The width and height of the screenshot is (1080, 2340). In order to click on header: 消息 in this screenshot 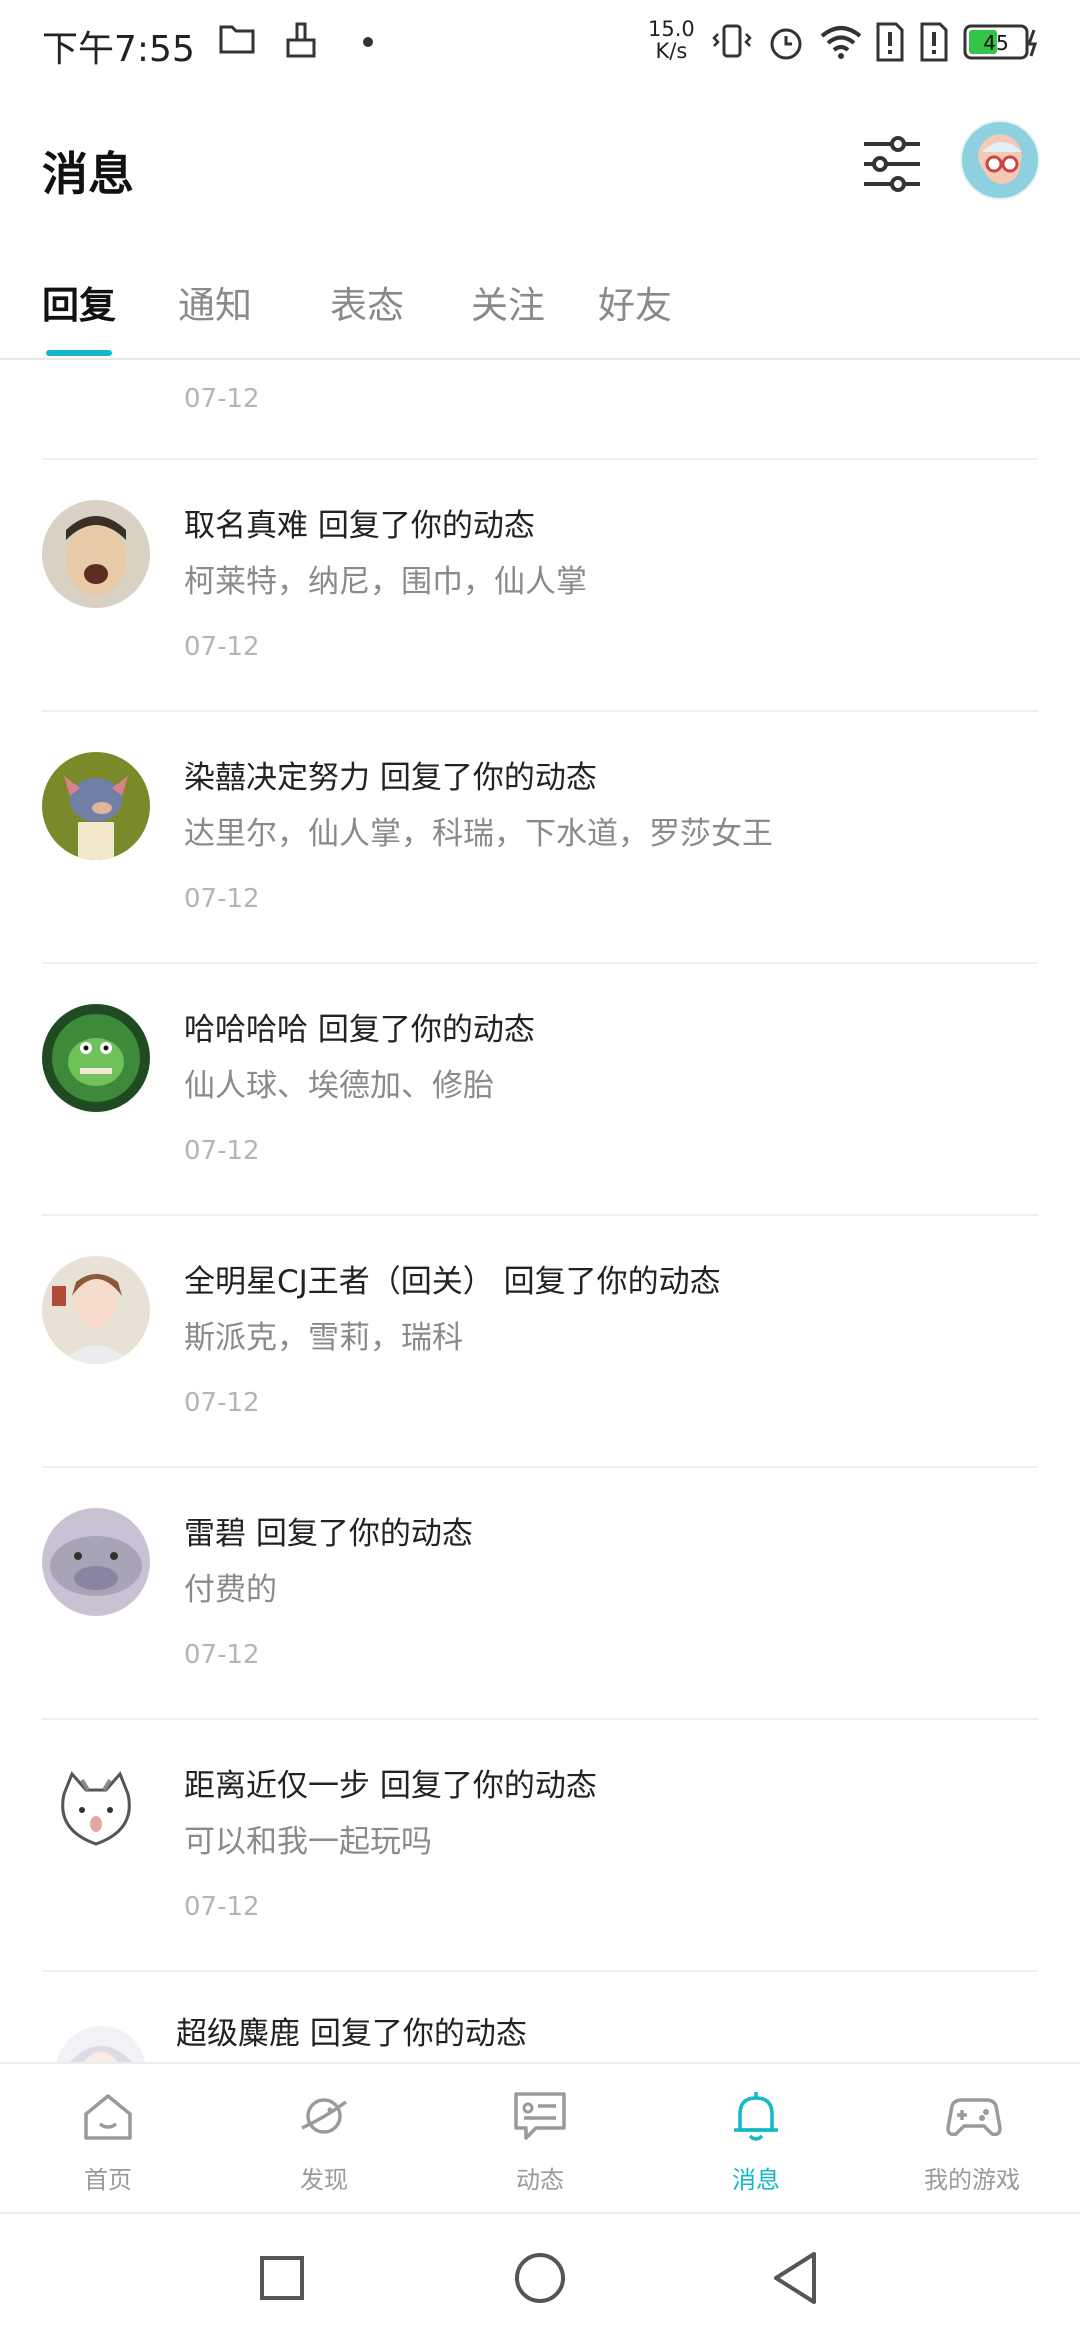, I will do `click(540, 165)`.